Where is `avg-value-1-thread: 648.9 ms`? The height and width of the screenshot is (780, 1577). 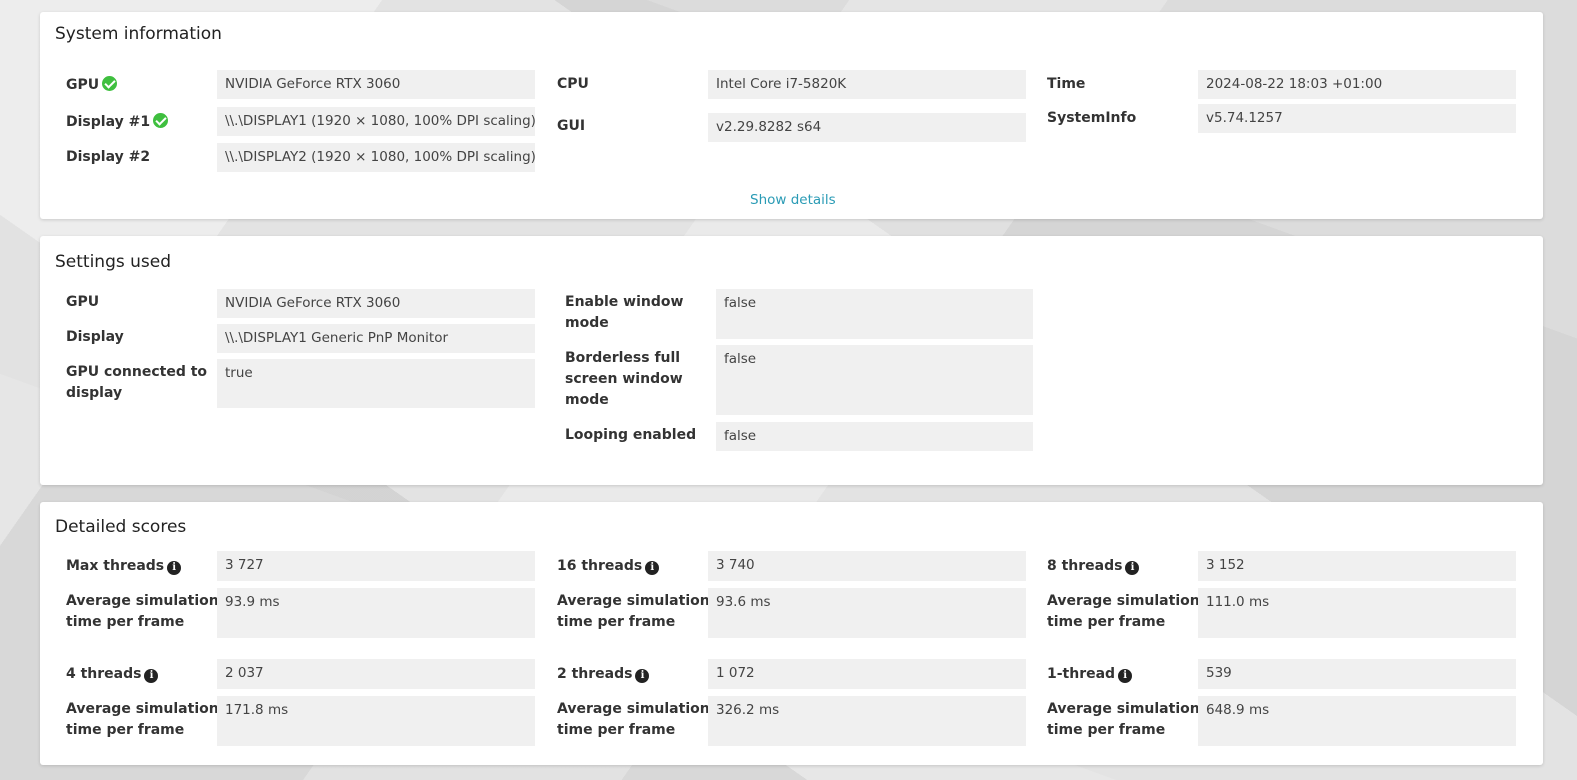
avg-value-1-thread: 648.9 ms is located at coordinates (1357, 721).